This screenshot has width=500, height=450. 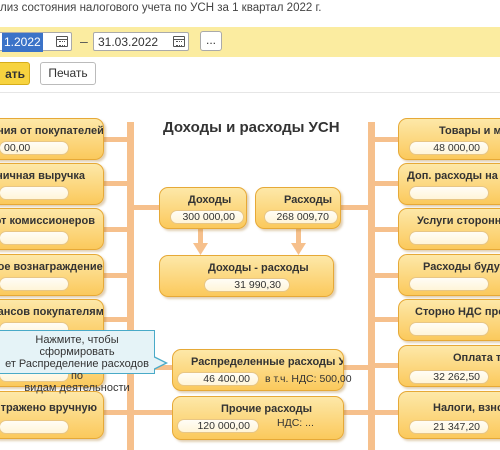 What do you see at coordinates (449, 184) in the screenshot?
I see `card-additional-purchase-costs: Доп. расходы на приоб` at bounding box center [449, 184].